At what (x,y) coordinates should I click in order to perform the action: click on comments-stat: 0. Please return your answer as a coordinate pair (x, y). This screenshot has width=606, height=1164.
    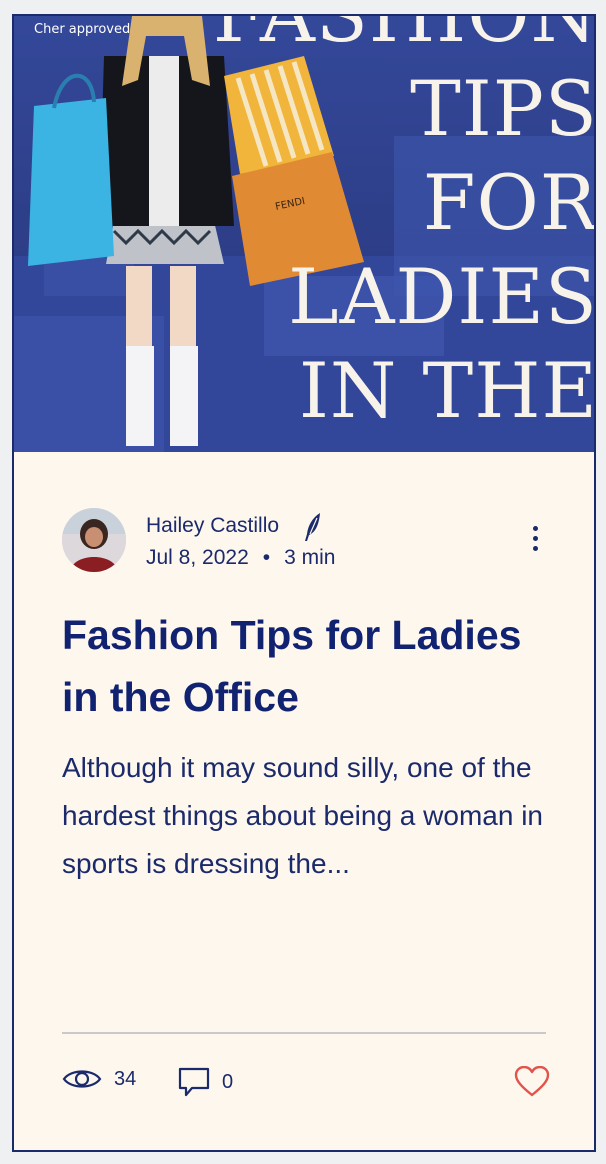
    Looking at the image, I should click on (205, 1082).